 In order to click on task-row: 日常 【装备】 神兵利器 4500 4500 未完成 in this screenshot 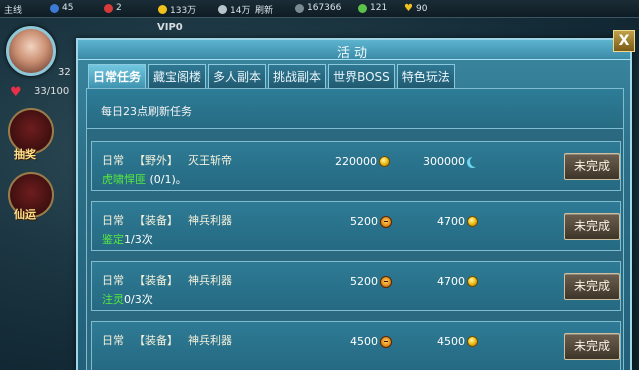, I will do `click(356, 345)`.